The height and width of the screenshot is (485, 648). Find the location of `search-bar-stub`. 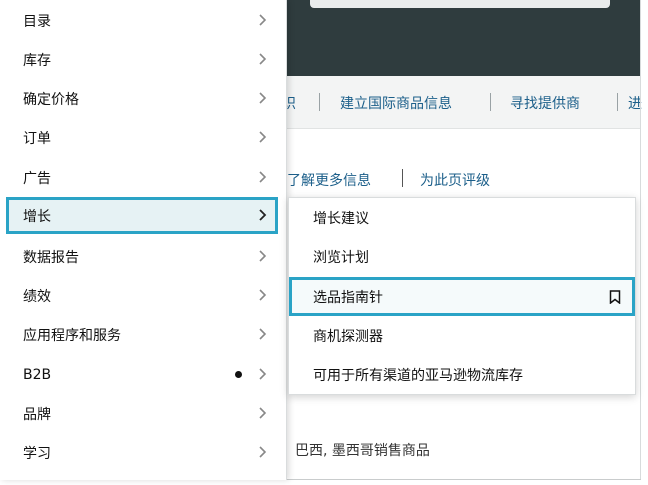

search-bar-stub is located at coordinates (460, 4).